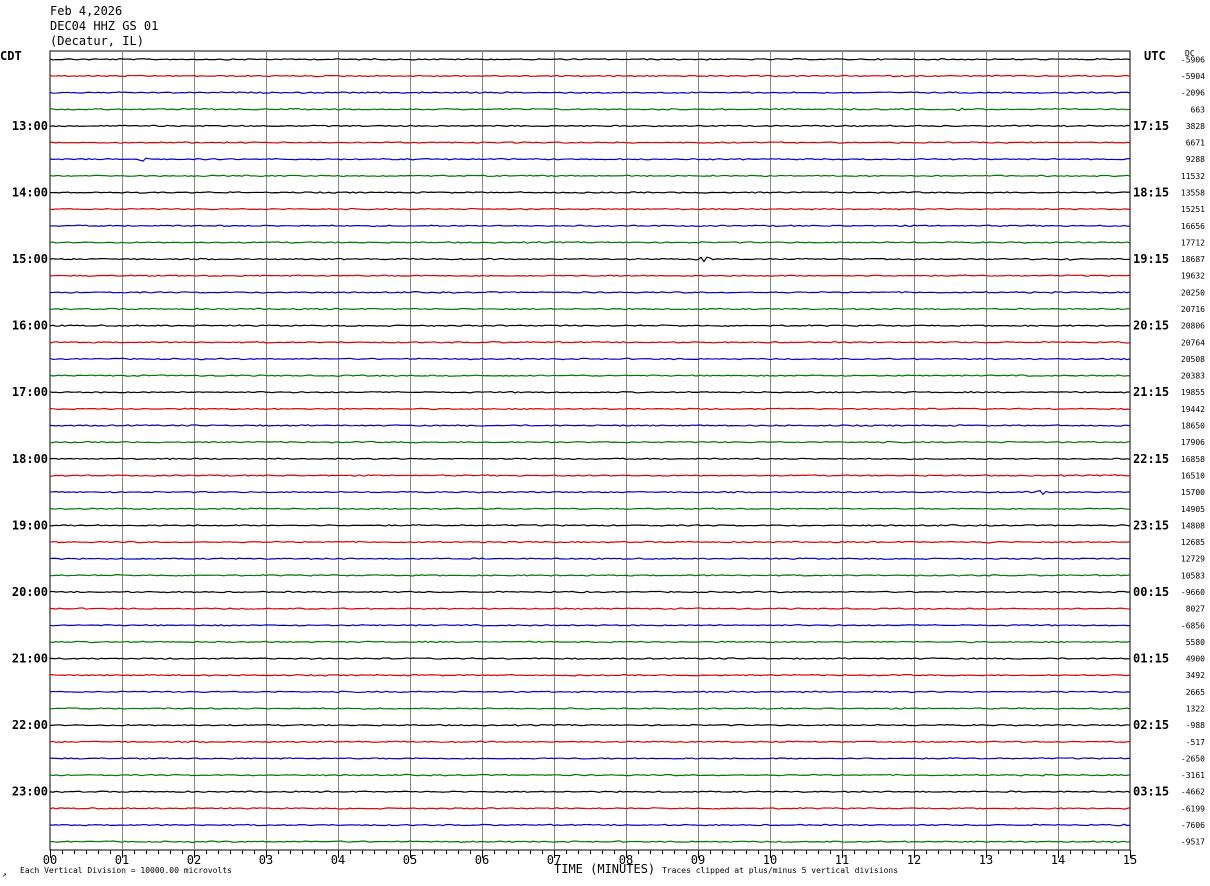 Image resolution: width=1210 pixels, height=886 pixels. What do you see at coordinates (1151, 525) in the screenshot?
I see `right-hour-label: 23:15` at bounding box center [1151, 525].